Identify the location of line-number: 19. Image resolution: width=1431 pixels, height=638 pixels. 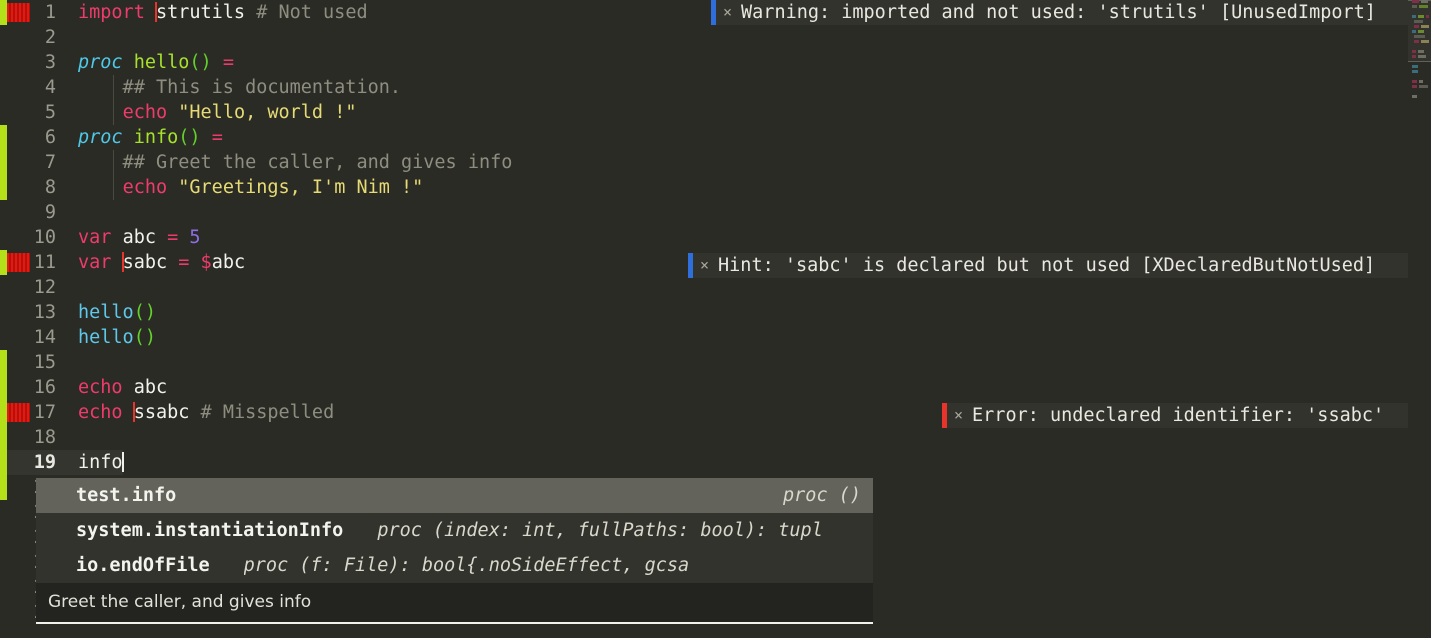
(44, 462).